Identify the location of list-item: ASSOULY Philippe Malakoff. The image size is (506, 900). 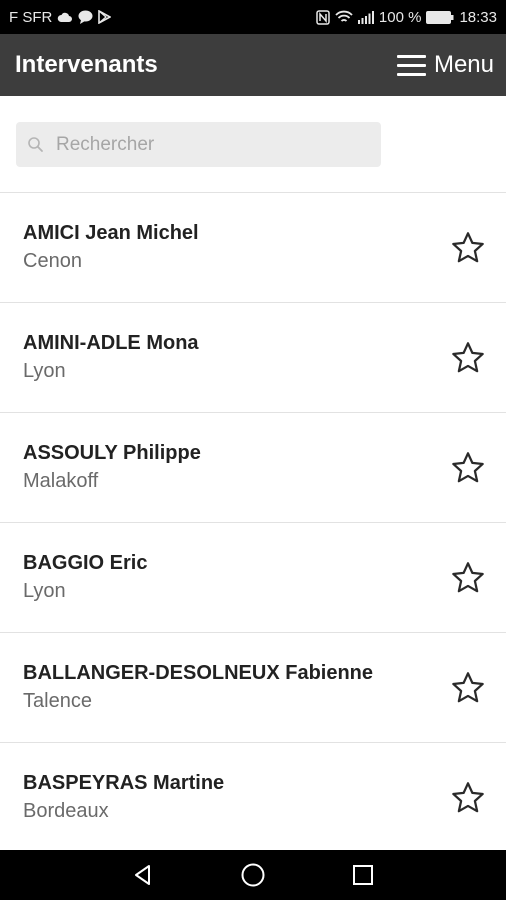
(253, 468).